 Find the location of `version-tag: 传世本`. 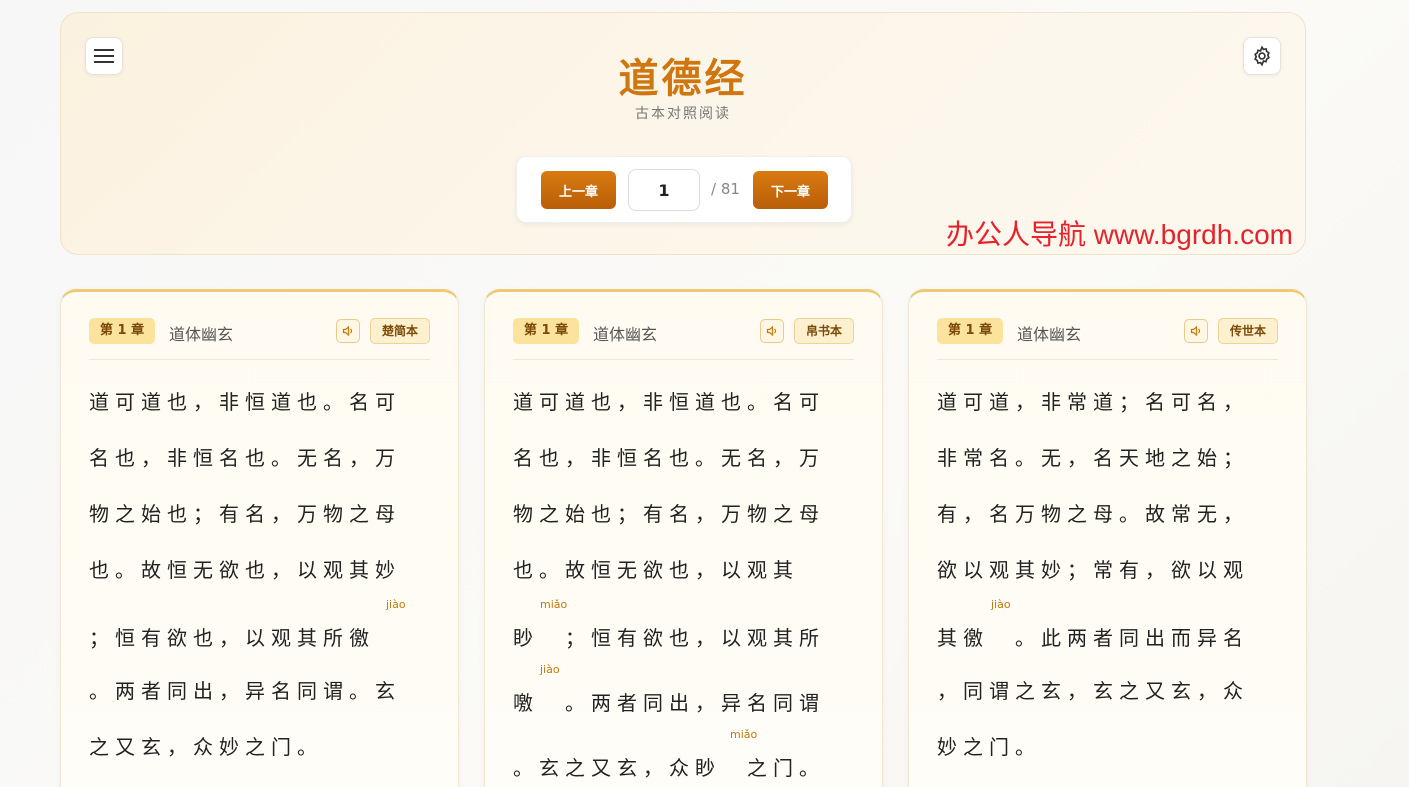

version-tag: 传世本 is located at coordinates (1247, 331).